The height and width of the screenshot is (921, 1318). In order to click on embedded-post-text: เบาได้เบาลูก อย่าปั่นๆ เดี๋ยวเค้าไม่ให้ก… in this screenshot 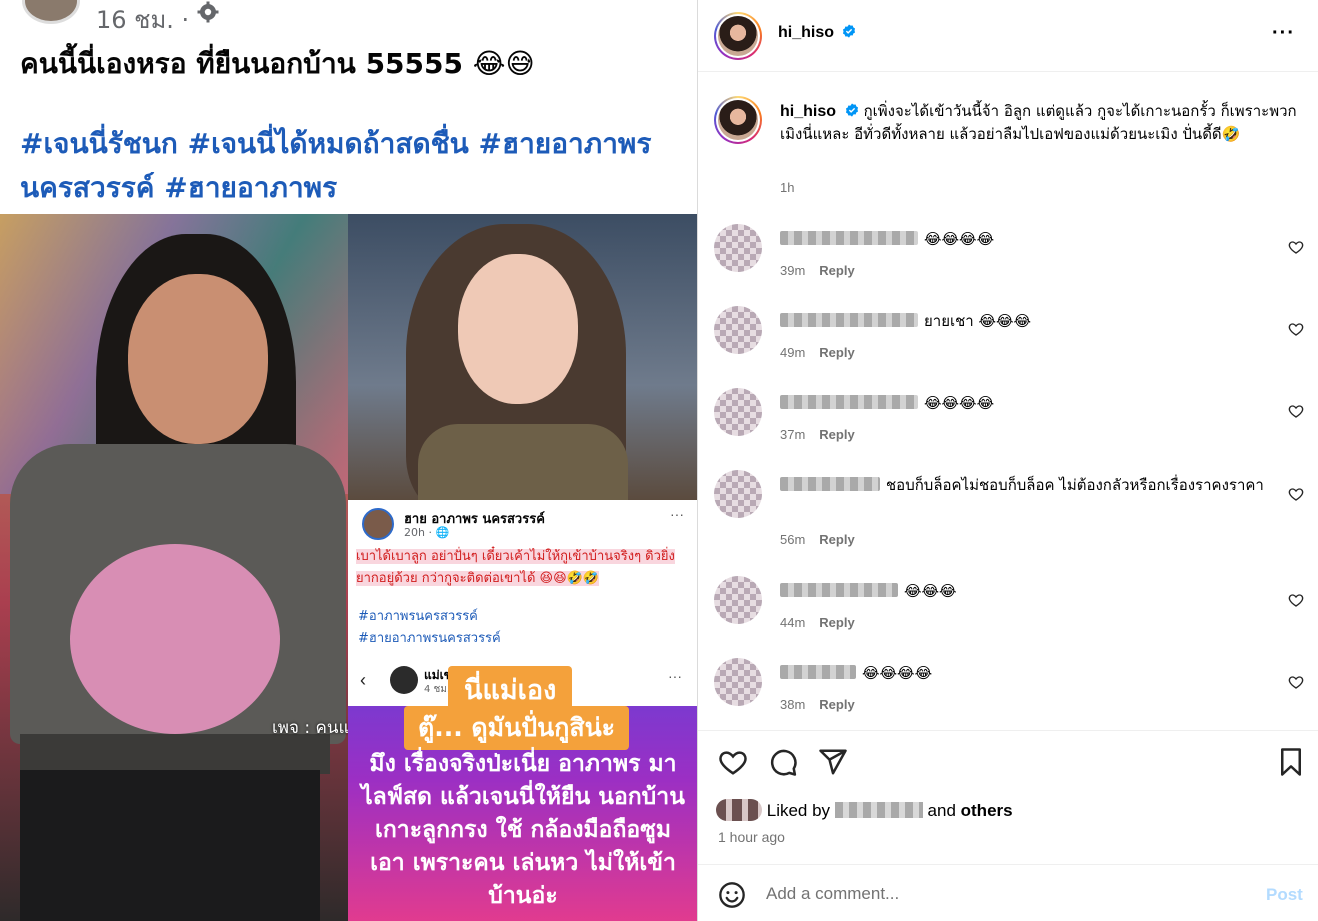, I will do `click(515, 567)`.